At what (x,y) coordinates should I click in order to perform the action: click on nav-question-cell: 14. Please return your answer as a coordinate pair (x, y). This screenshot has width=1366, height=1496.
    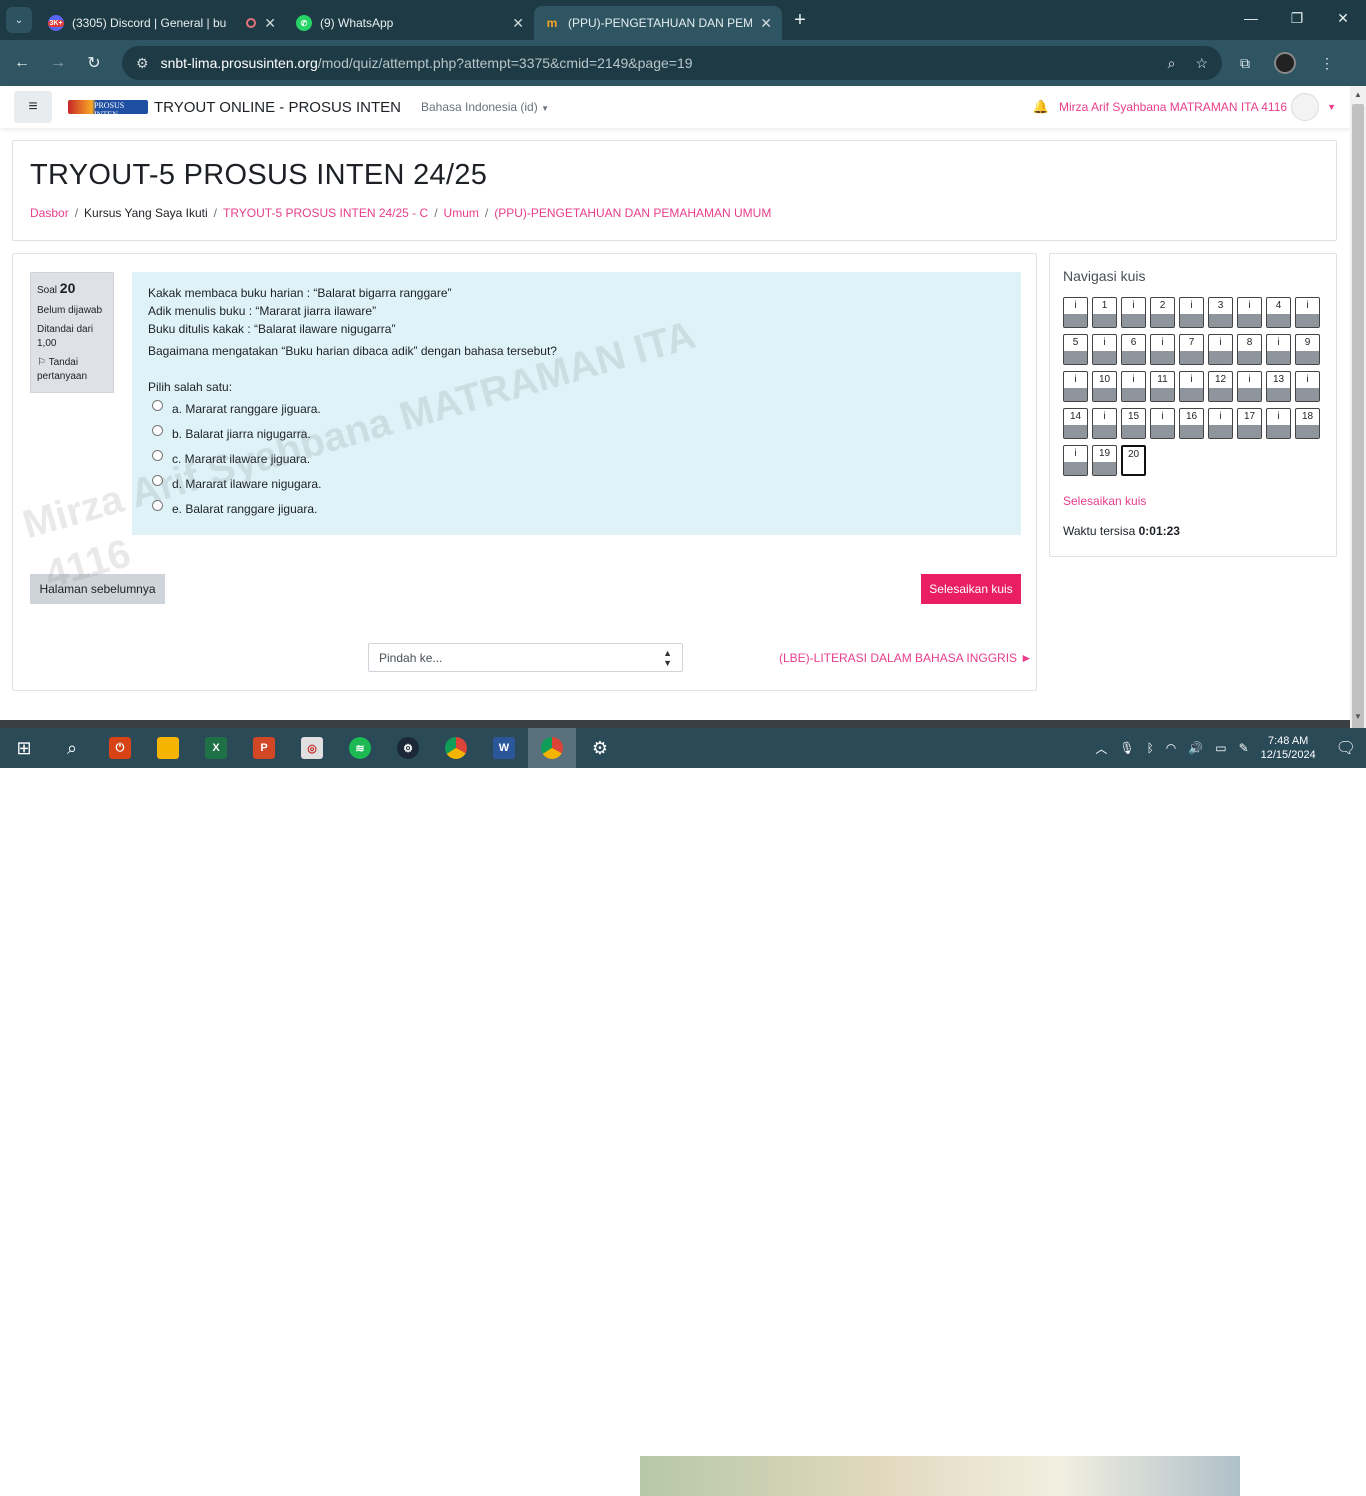
    Looking at the image, I should click on (1075, 423).